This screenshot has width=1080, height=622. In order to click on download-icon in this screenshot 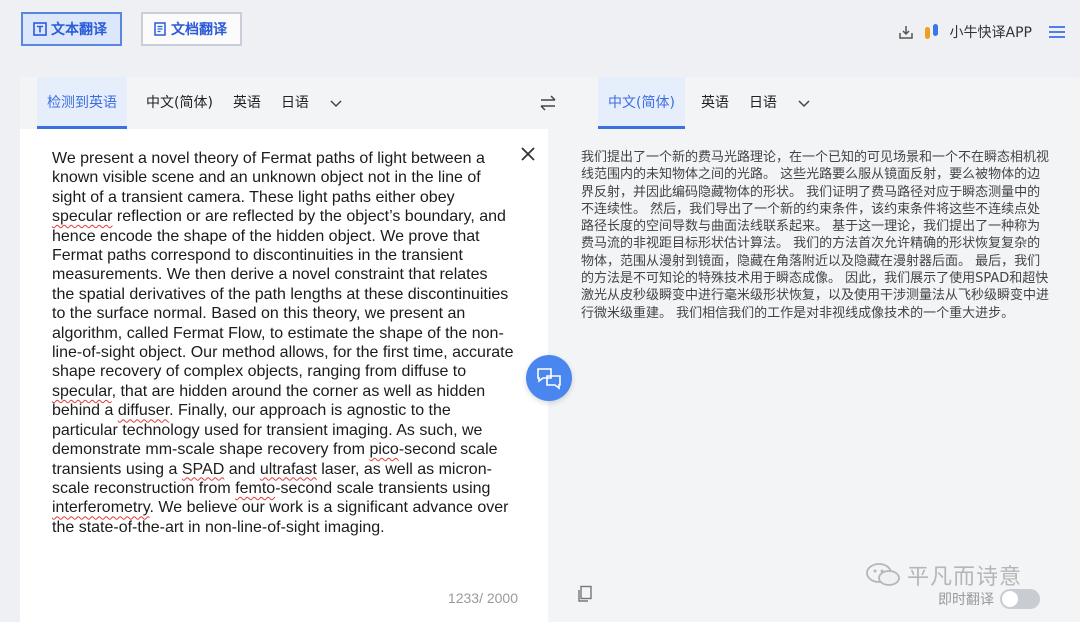, I will do `click(906, 32)`.